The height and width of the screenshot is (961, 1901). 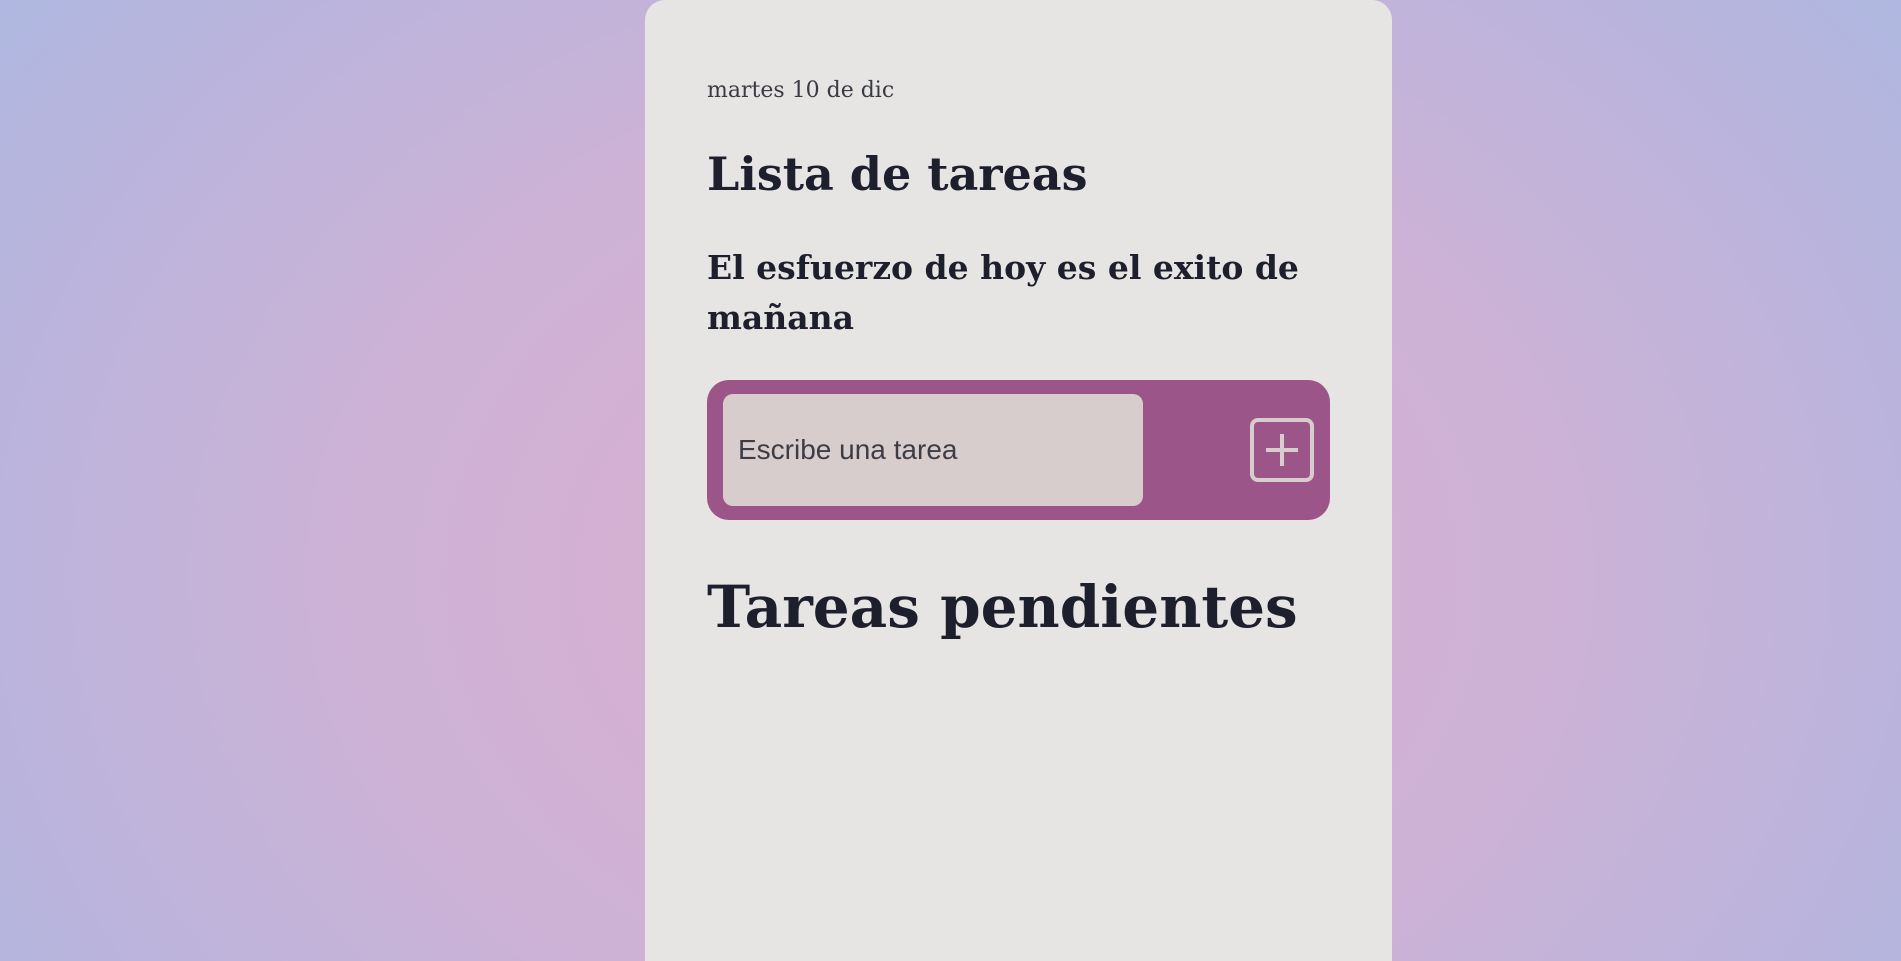 What do you see at coordinates (1003, 292) in the screenshot?
I see `motivational-quote: El esfuerzo de hoy es el exito de mañana` at bounding box center [1003, 292].